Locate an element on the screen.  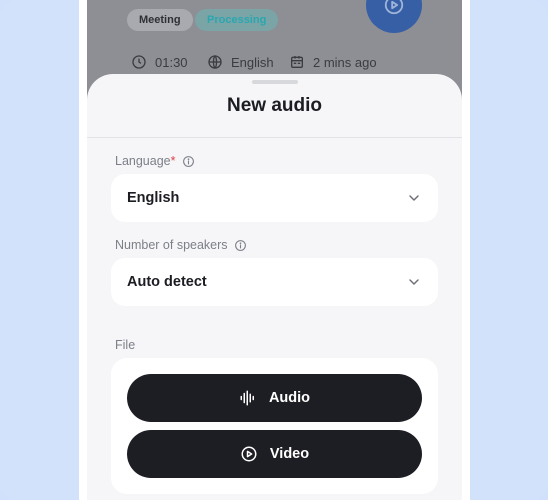
sheet-divider is located at coordinates (274, 137).